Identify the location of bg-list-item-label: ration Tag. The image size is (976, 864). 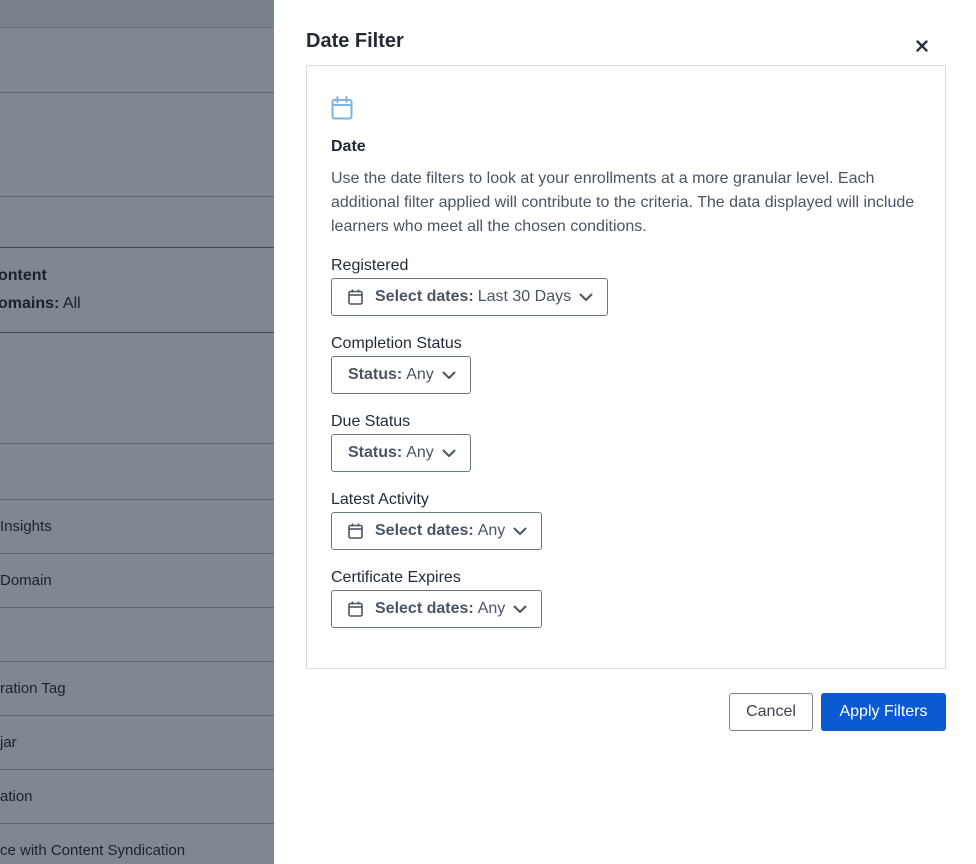
(33, 688).